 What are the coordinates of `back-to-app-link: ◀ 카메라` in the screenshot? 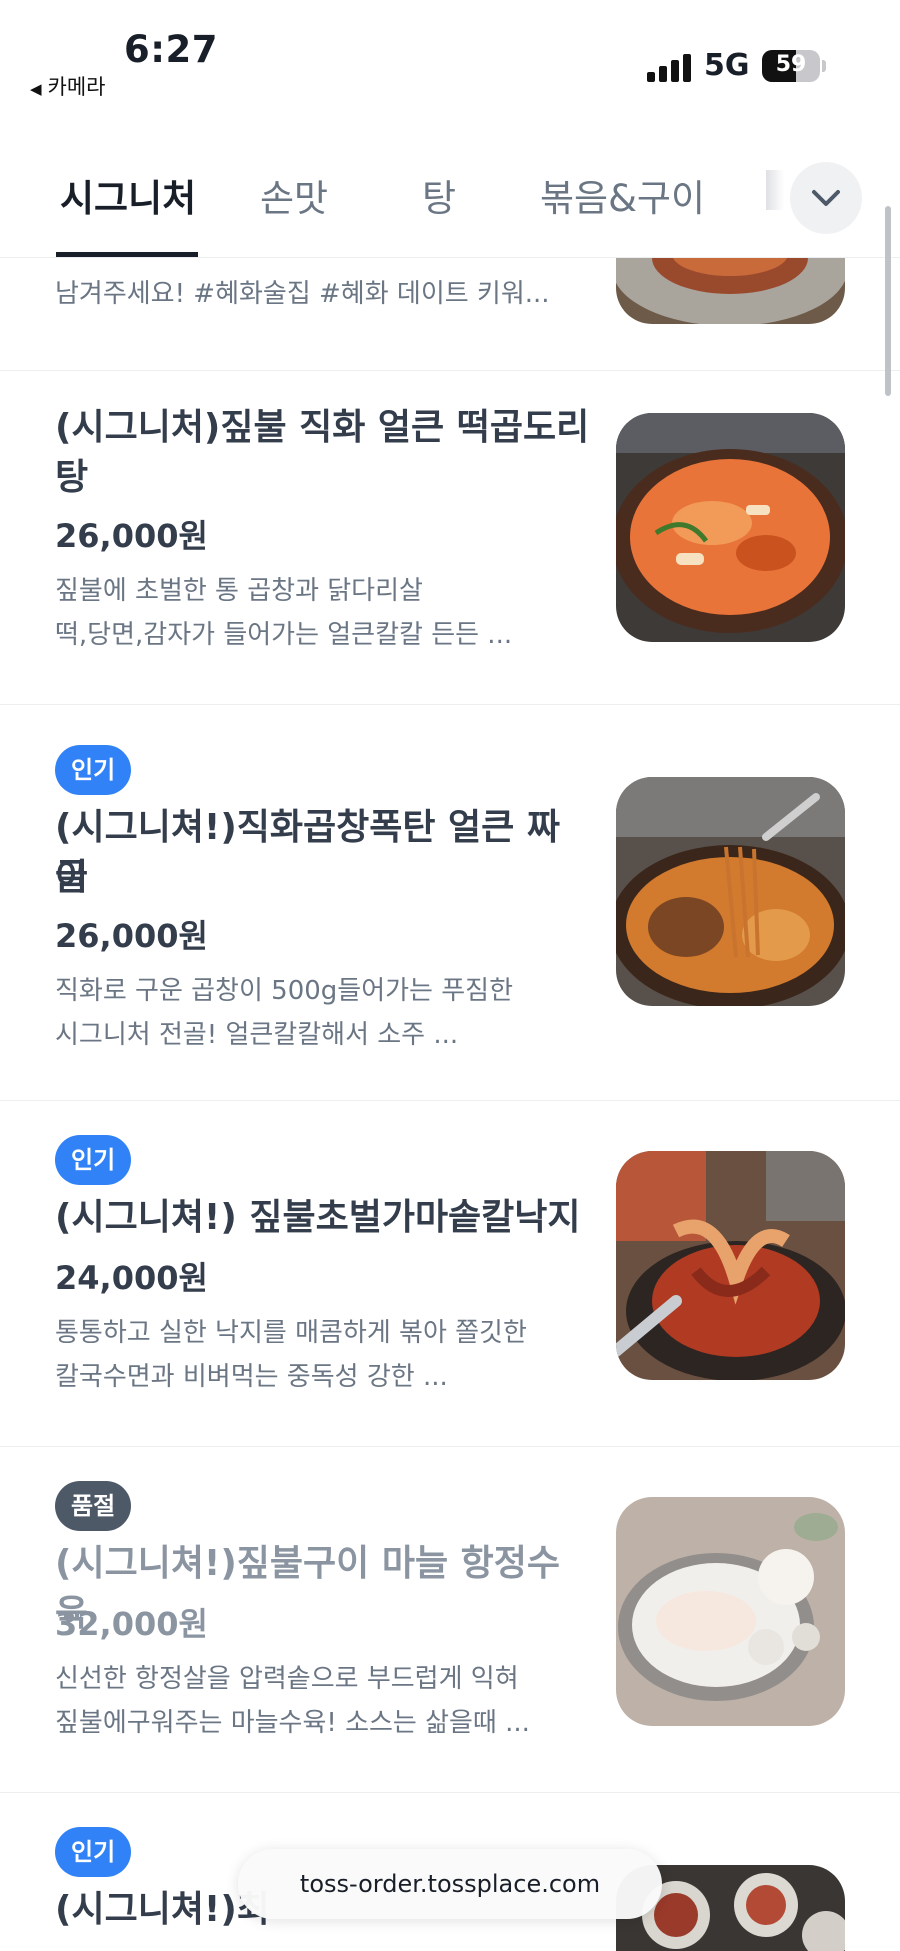 It's located at (68, 86).